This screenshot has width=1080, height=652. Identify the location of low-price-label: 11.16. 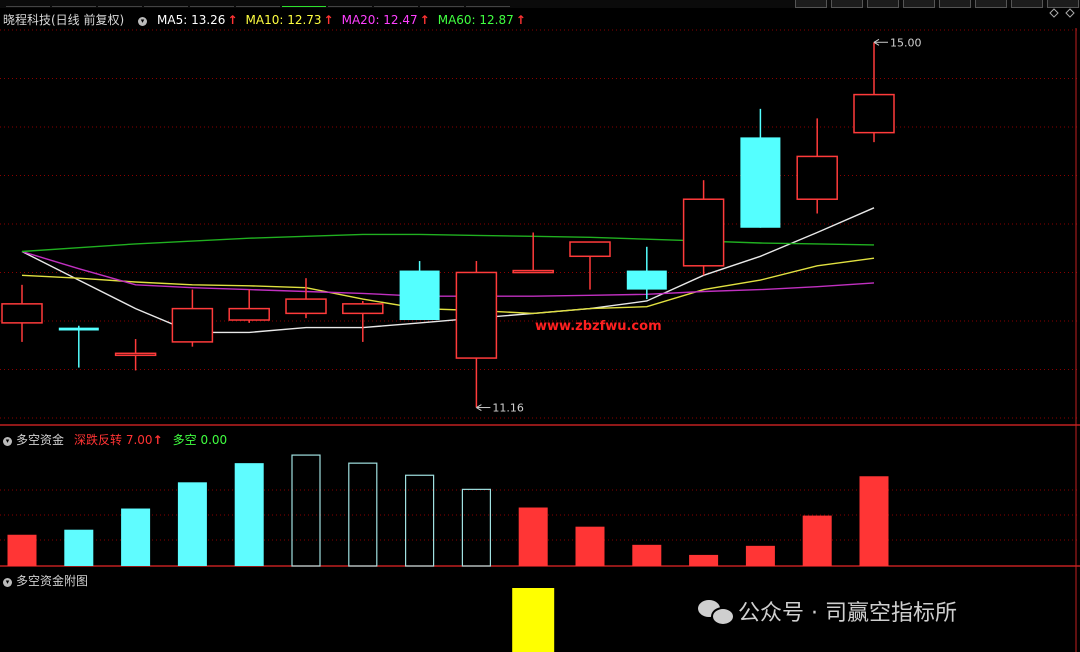
(508, 408).